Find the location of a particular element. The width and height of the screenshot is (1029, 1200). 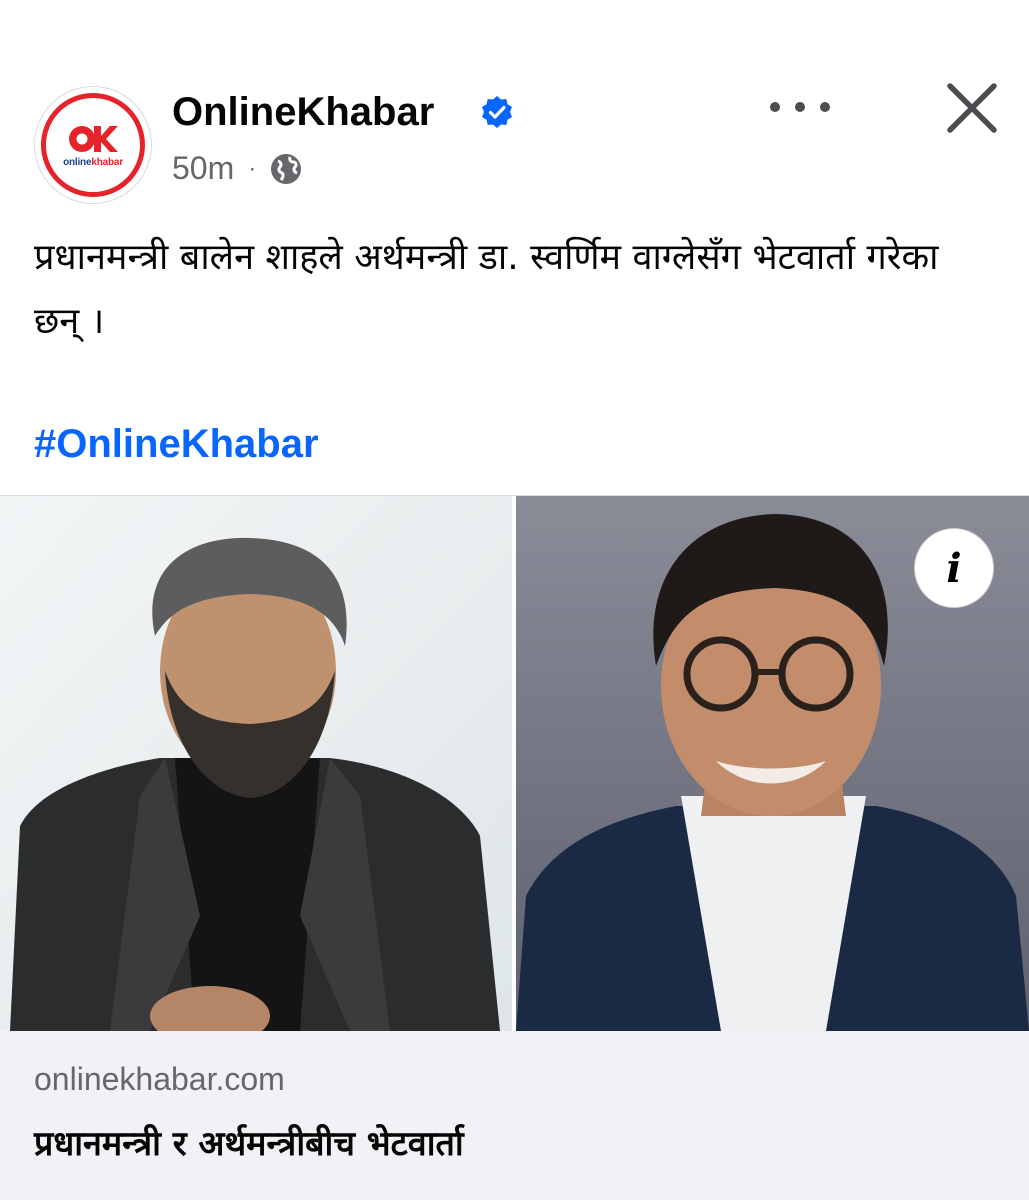

globe-icon is located at coordinates (286, 168).